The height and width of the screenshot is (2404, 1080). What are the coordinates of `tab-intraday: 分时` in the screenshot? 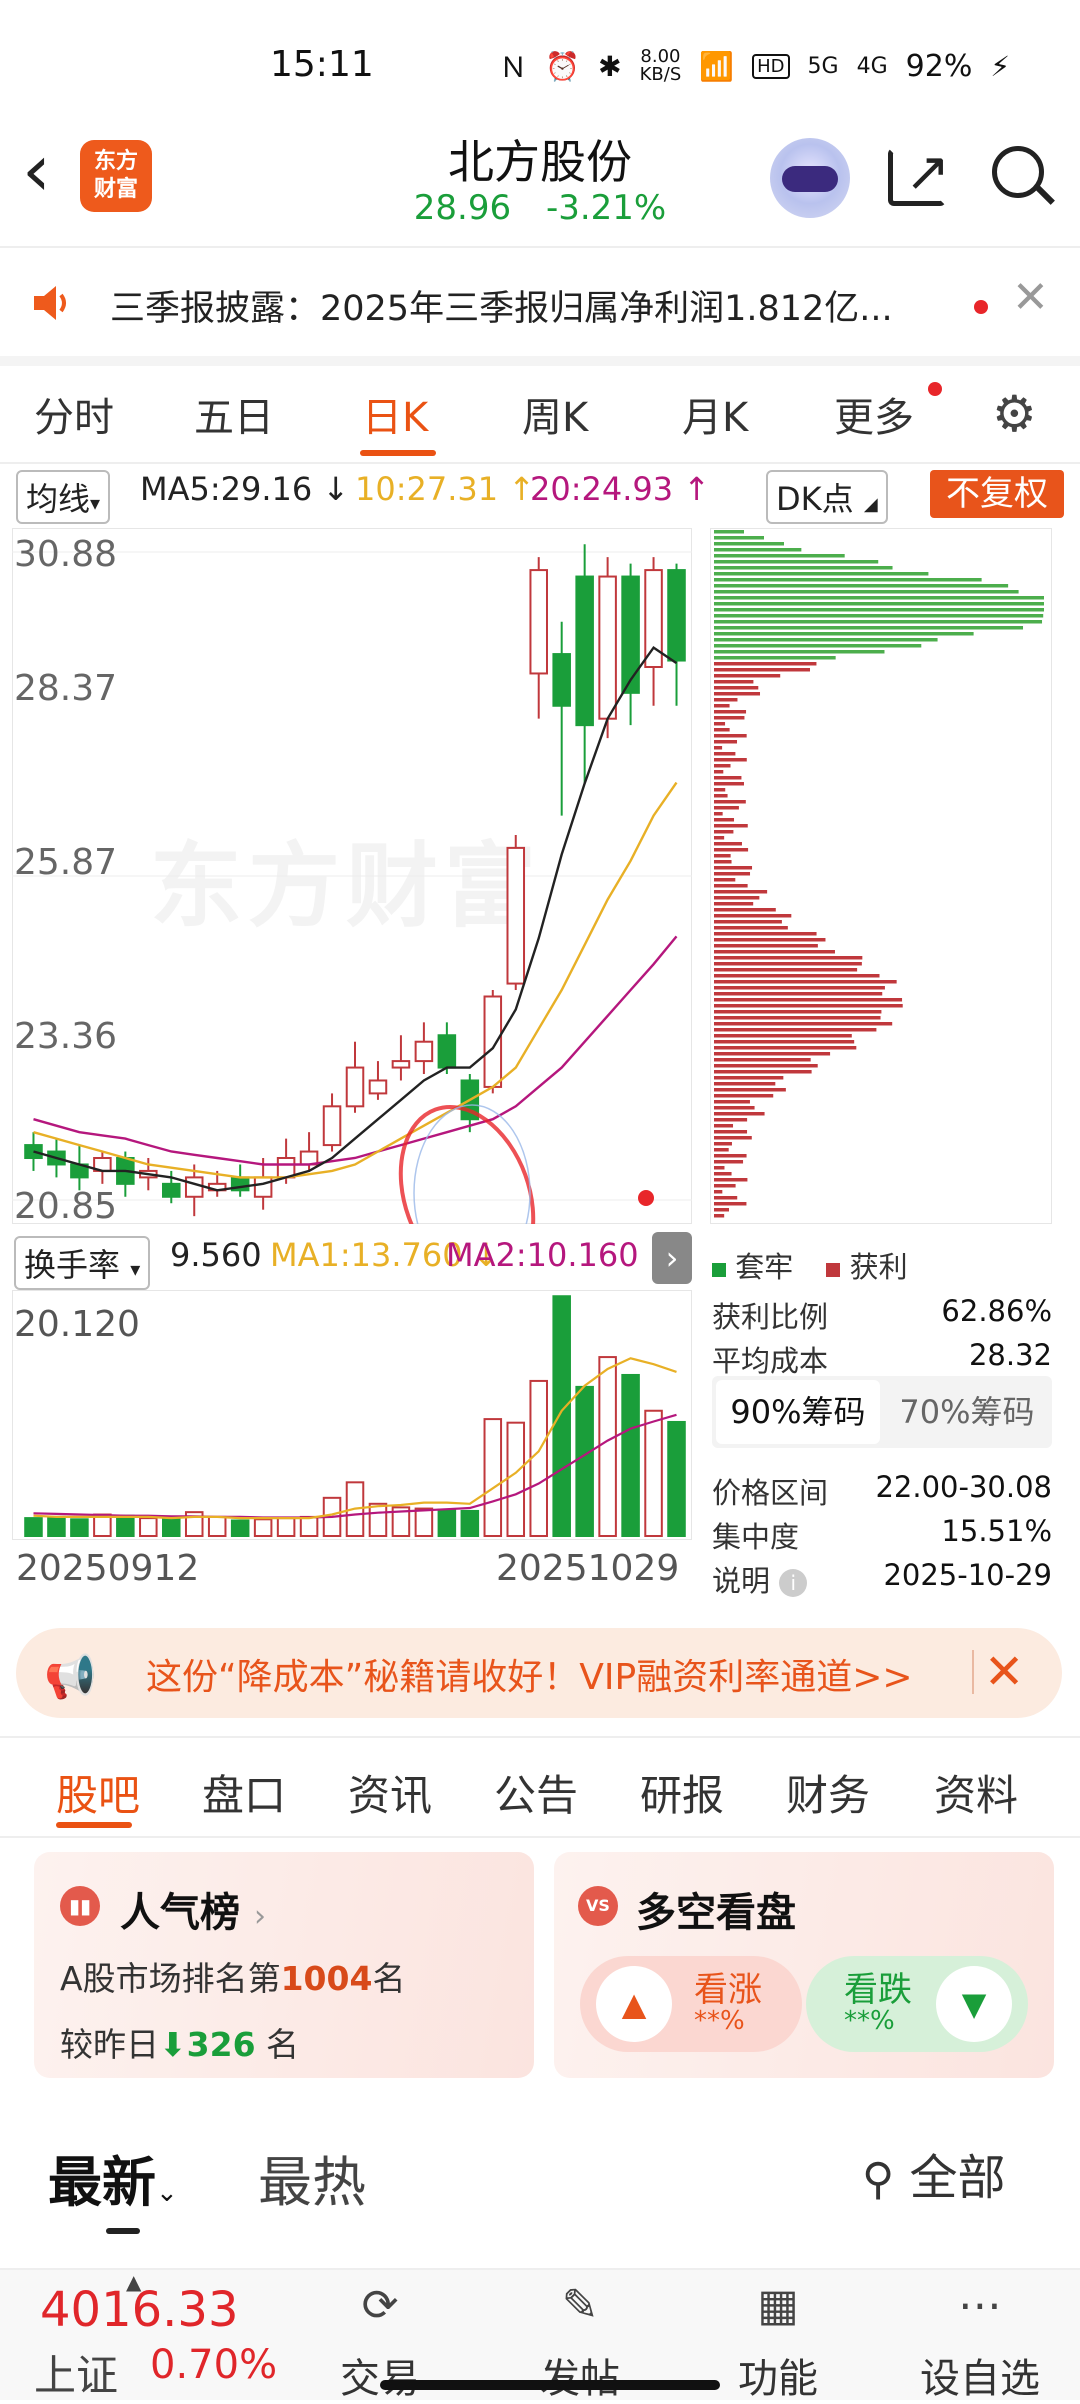 It's located at (74, 414).